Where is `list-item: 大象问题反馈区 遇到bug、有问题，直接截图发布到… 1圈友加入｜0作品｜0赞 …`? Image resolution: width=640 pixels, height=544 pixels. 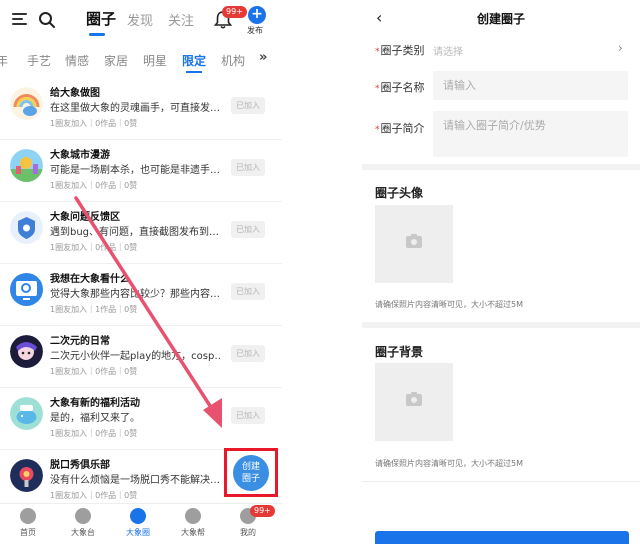
list-item: 大象问题反馈区 遇到bug、有问题，直接截图发布到… 1圈友加入｜0作品｜0赞 … is located at coordinates (141, 233).